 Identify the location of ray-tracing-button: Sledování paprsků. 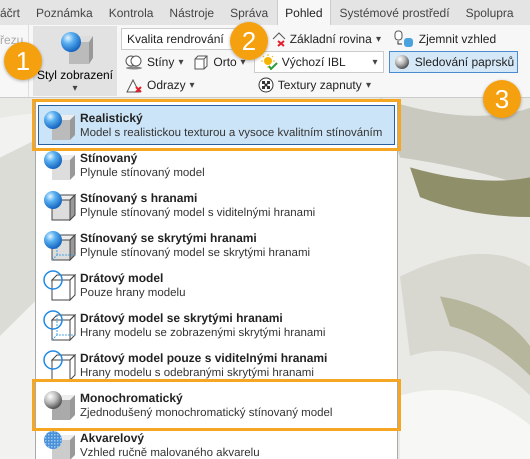
(453, 62).